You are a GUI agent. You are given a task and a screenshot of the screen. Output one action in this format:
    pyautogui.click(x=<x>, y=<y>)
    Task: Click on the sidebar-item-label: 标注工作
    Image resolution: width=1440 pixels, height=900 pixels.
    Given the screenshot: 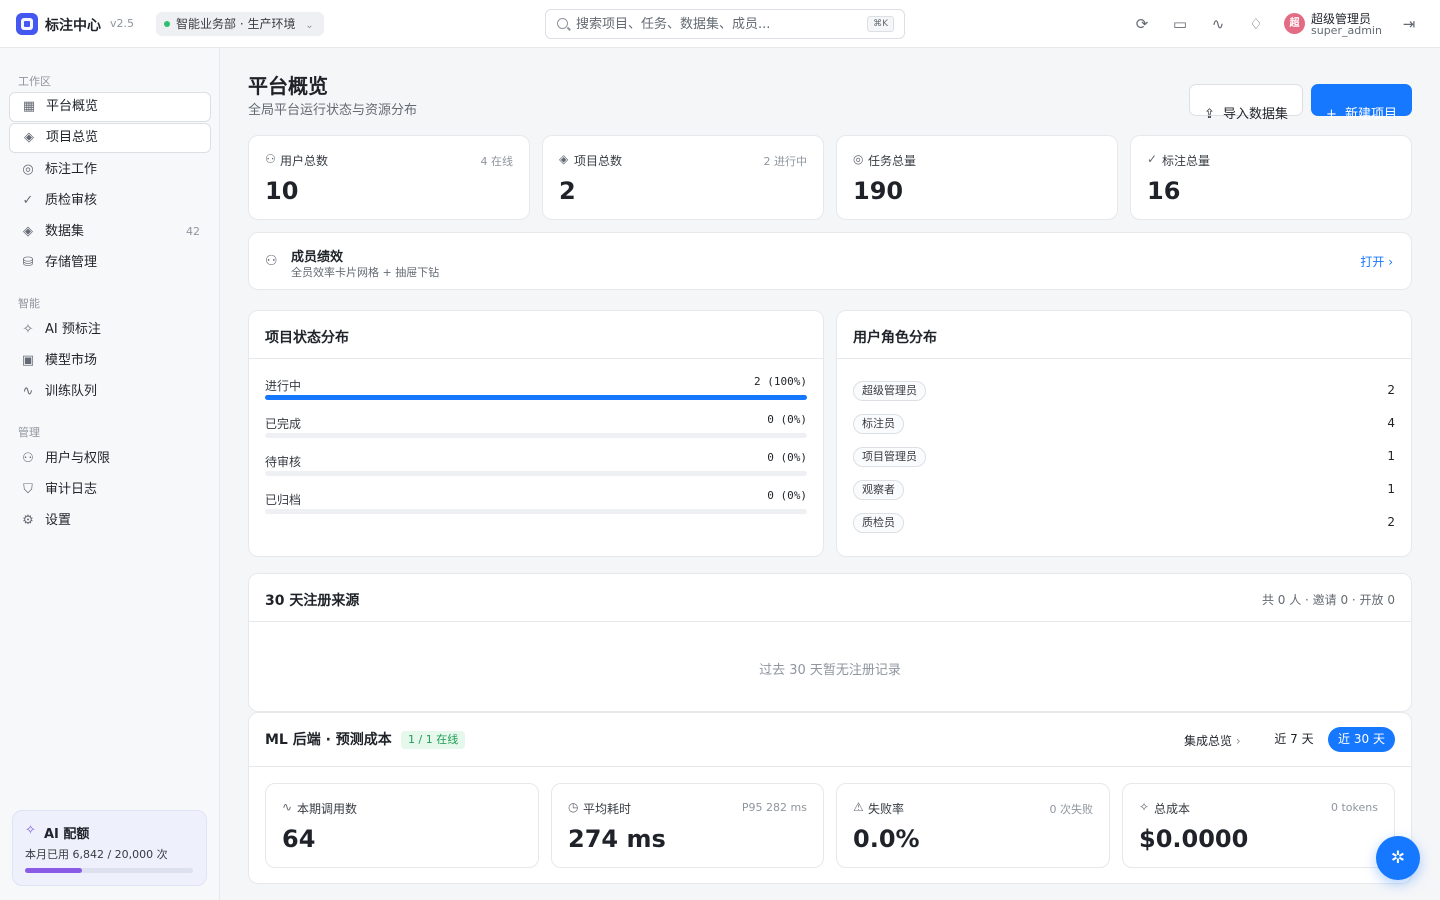 What is the action you would take?
    pyautogui.click(x=71, y=169)
    